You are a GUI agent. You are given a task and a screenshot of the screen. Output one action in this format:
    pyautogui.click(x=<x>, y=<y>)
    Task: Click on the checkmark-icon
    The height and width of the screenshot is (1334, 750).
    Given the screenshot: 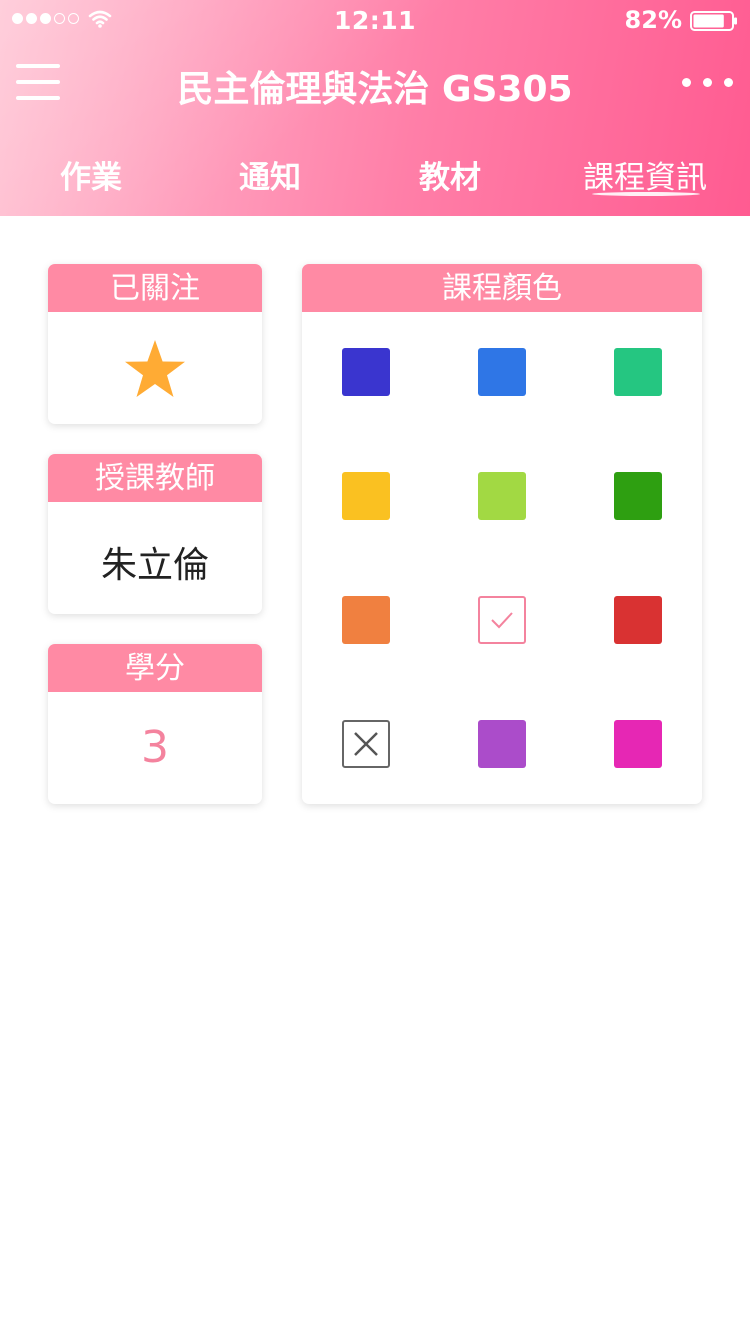 What is the action you would take?
    pyautogui.click(x=502, y=620)
    